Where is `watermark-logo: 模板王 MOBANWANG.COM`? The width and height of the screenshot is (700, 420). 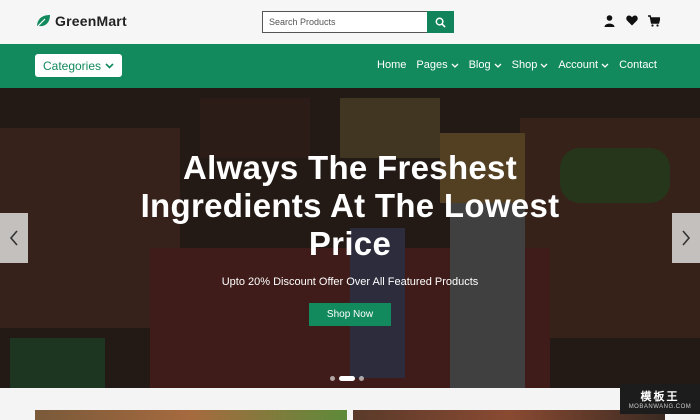 watermark-logo: 模板王 MOBANWANG.COM is located at coordinates (660, 399).